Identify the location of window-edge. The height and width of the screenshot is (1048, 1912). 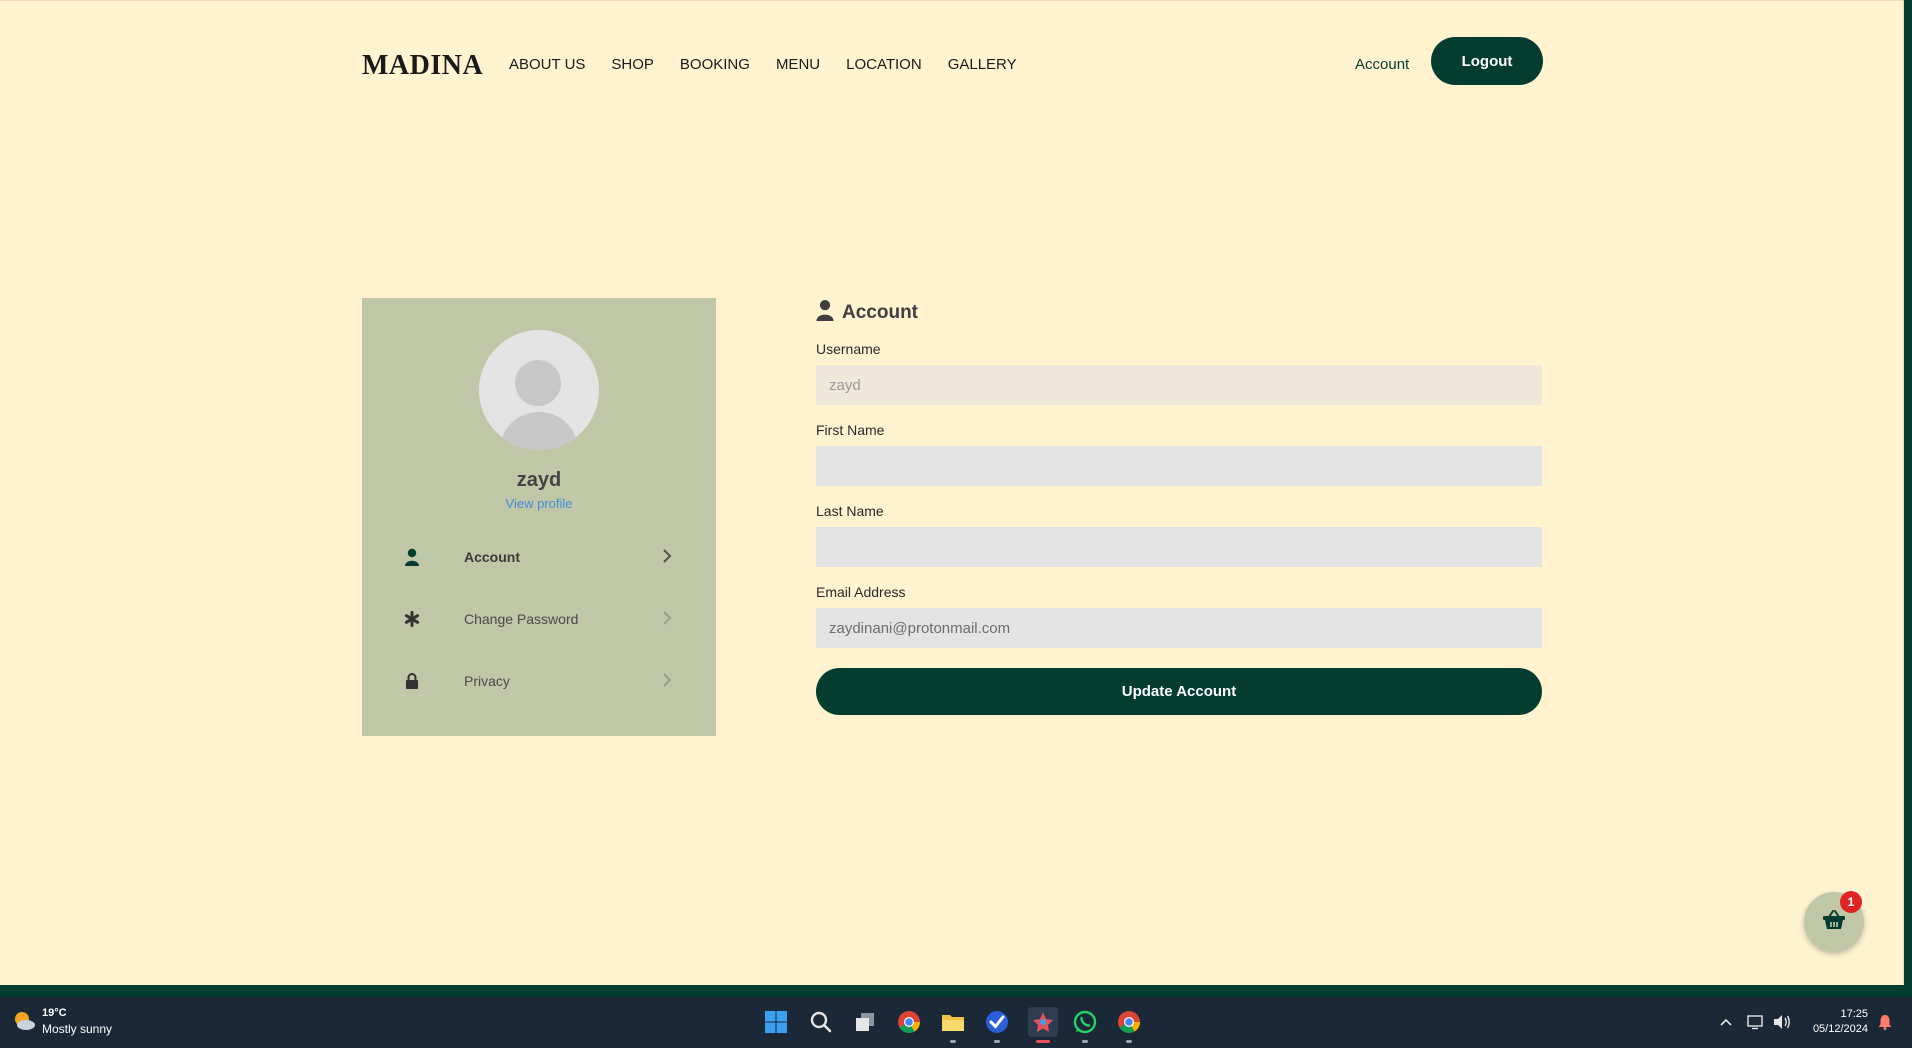
(1908, 492).